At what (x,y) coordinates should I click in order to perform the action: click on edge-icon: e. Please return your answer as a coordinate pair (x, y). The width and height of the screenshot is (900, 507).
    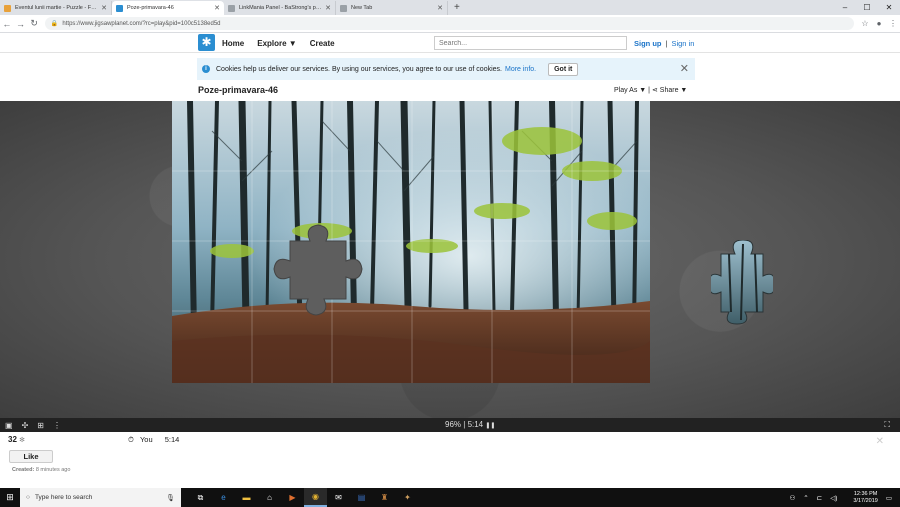
    Looking at the image, I should click on (223, 497).